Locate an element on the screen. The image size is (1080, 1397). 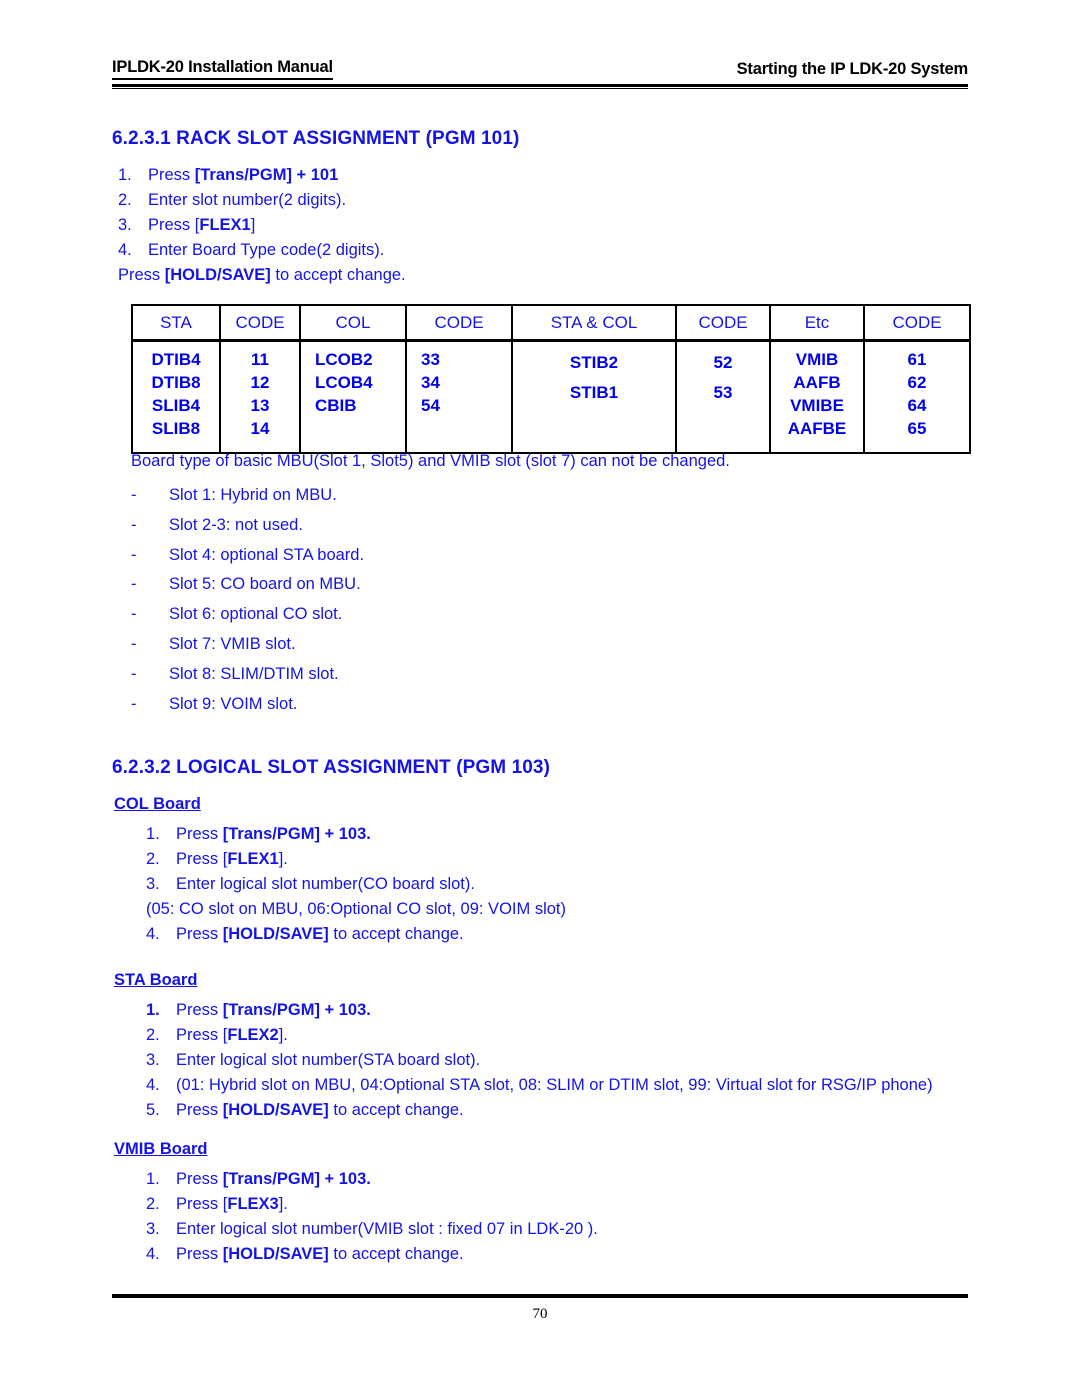
table-cell-value: 65 is located at coordinates (917, 428).